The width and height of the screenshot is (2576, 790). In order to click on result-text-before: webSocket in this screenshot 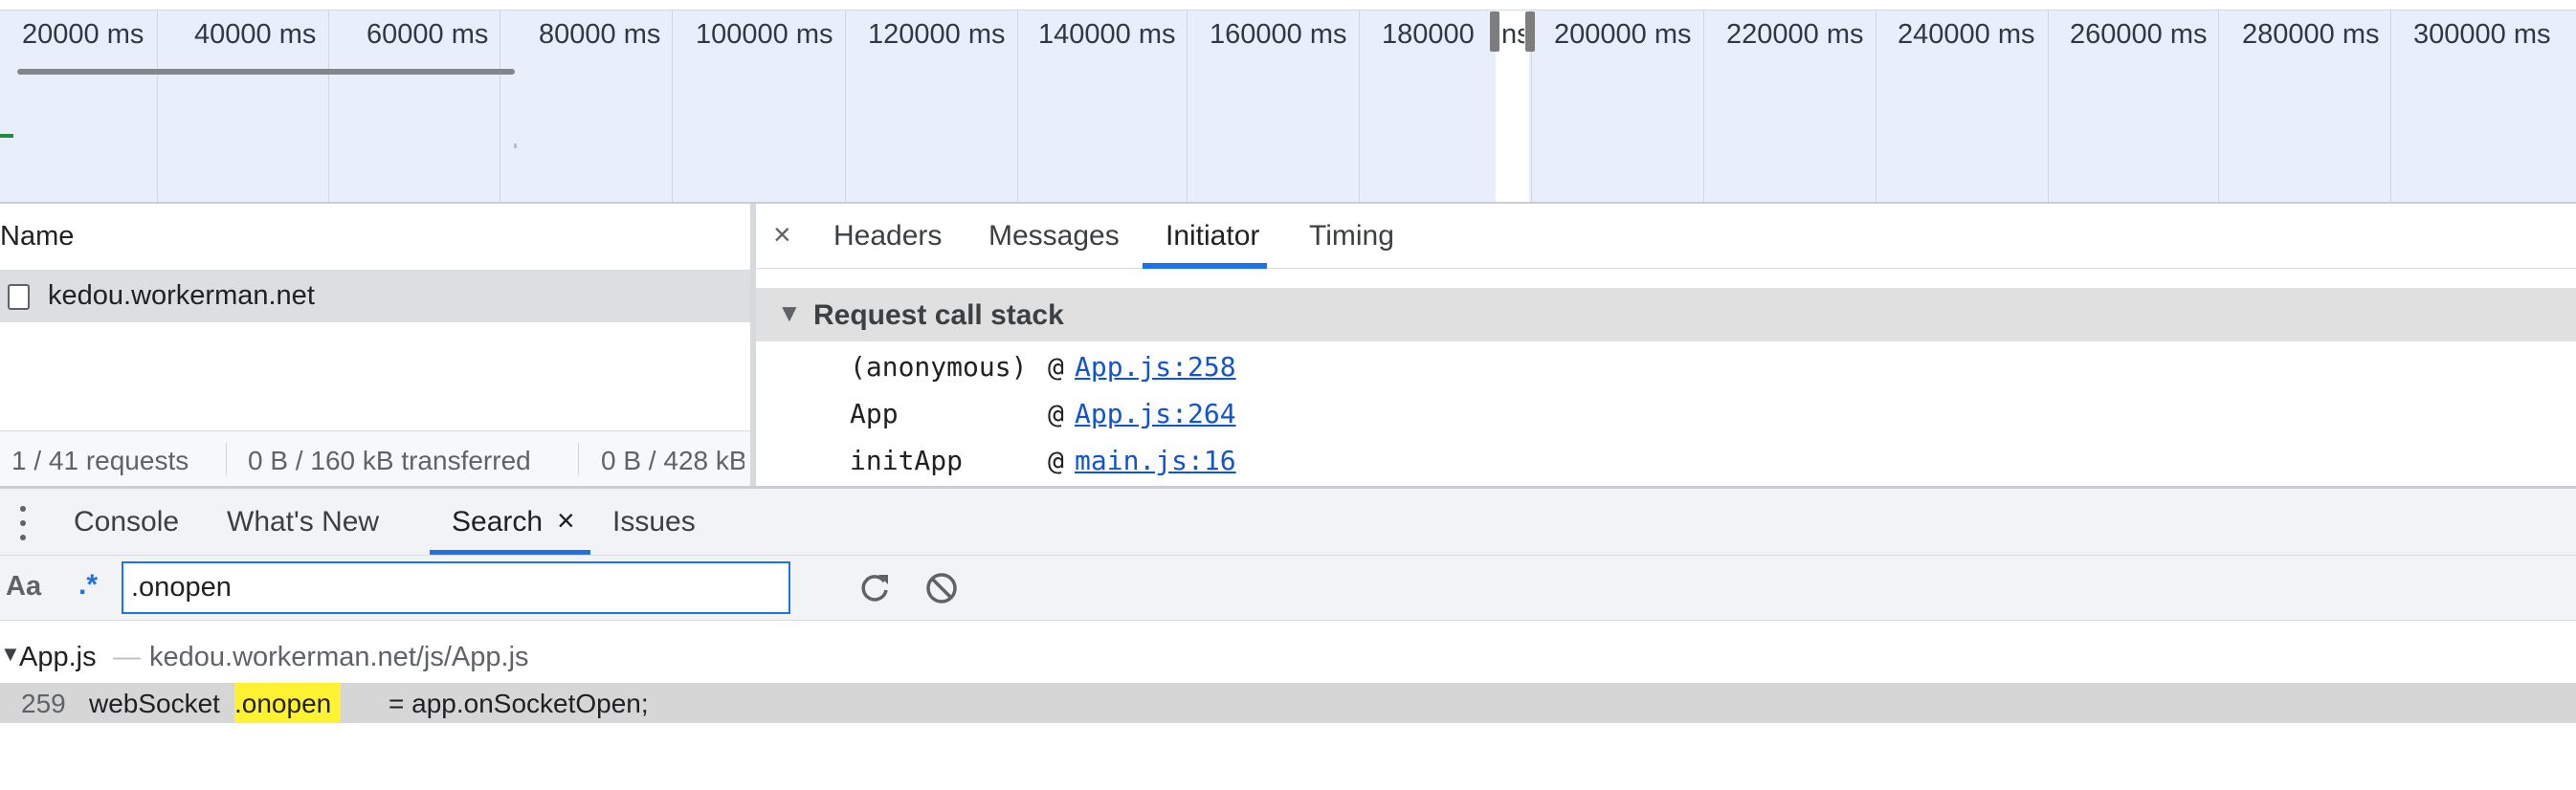, I will do `click(154, 703)`.